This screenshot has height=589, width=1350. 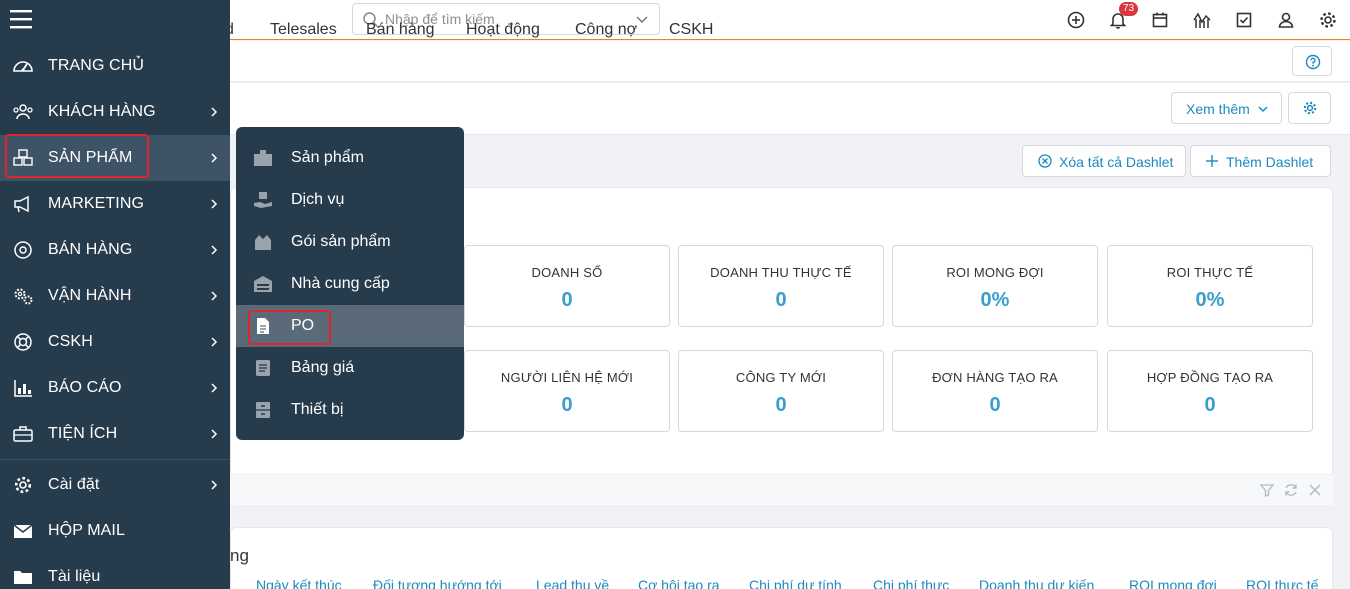 What do you see at coordinates (781, 377) in the screenshot?
I see `stat-label: CÔNG TY MỚI` at bounding box center [781, 377].